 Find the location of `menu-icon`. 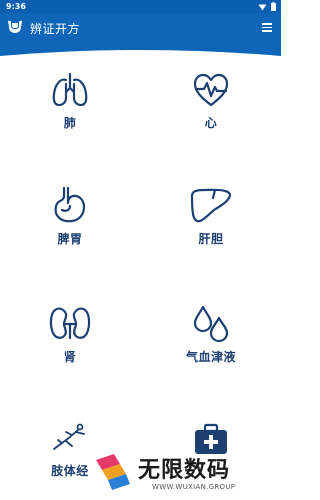

menu-icon is located at coordinates (267, 27).